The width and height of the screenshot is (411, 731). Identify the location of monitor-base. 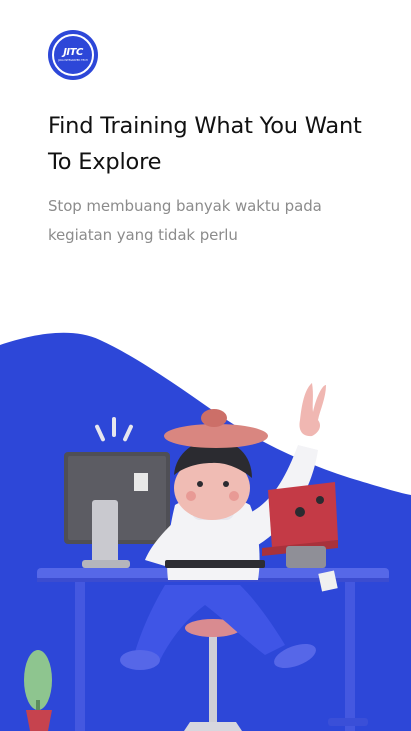
(106, 564).